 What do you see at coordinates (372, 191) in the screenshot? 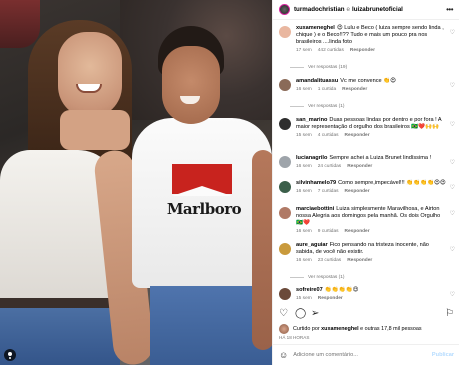
I see `comment-meta: 16 sem 7 curtidas Responder` at bounding box center [372, 191].